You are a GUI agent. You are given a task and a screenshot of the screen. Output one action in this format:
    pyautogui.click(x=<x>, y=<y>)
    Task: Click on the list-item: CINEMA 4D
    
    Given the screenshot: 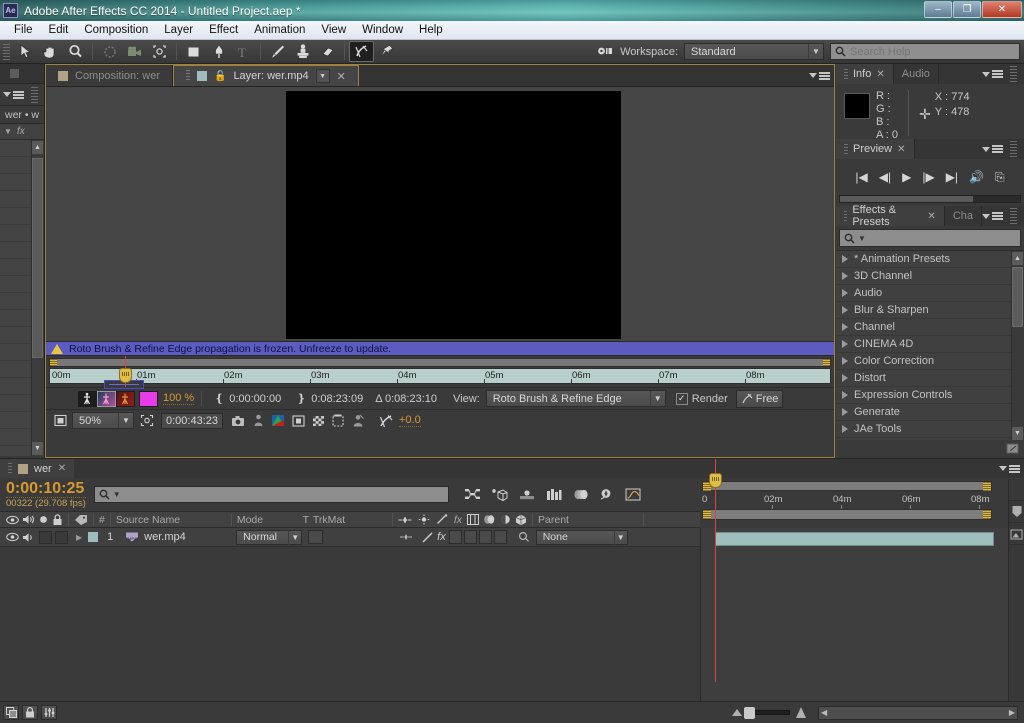 What is the action you would take?
    pyautogui.click(x=930, y=344)
    